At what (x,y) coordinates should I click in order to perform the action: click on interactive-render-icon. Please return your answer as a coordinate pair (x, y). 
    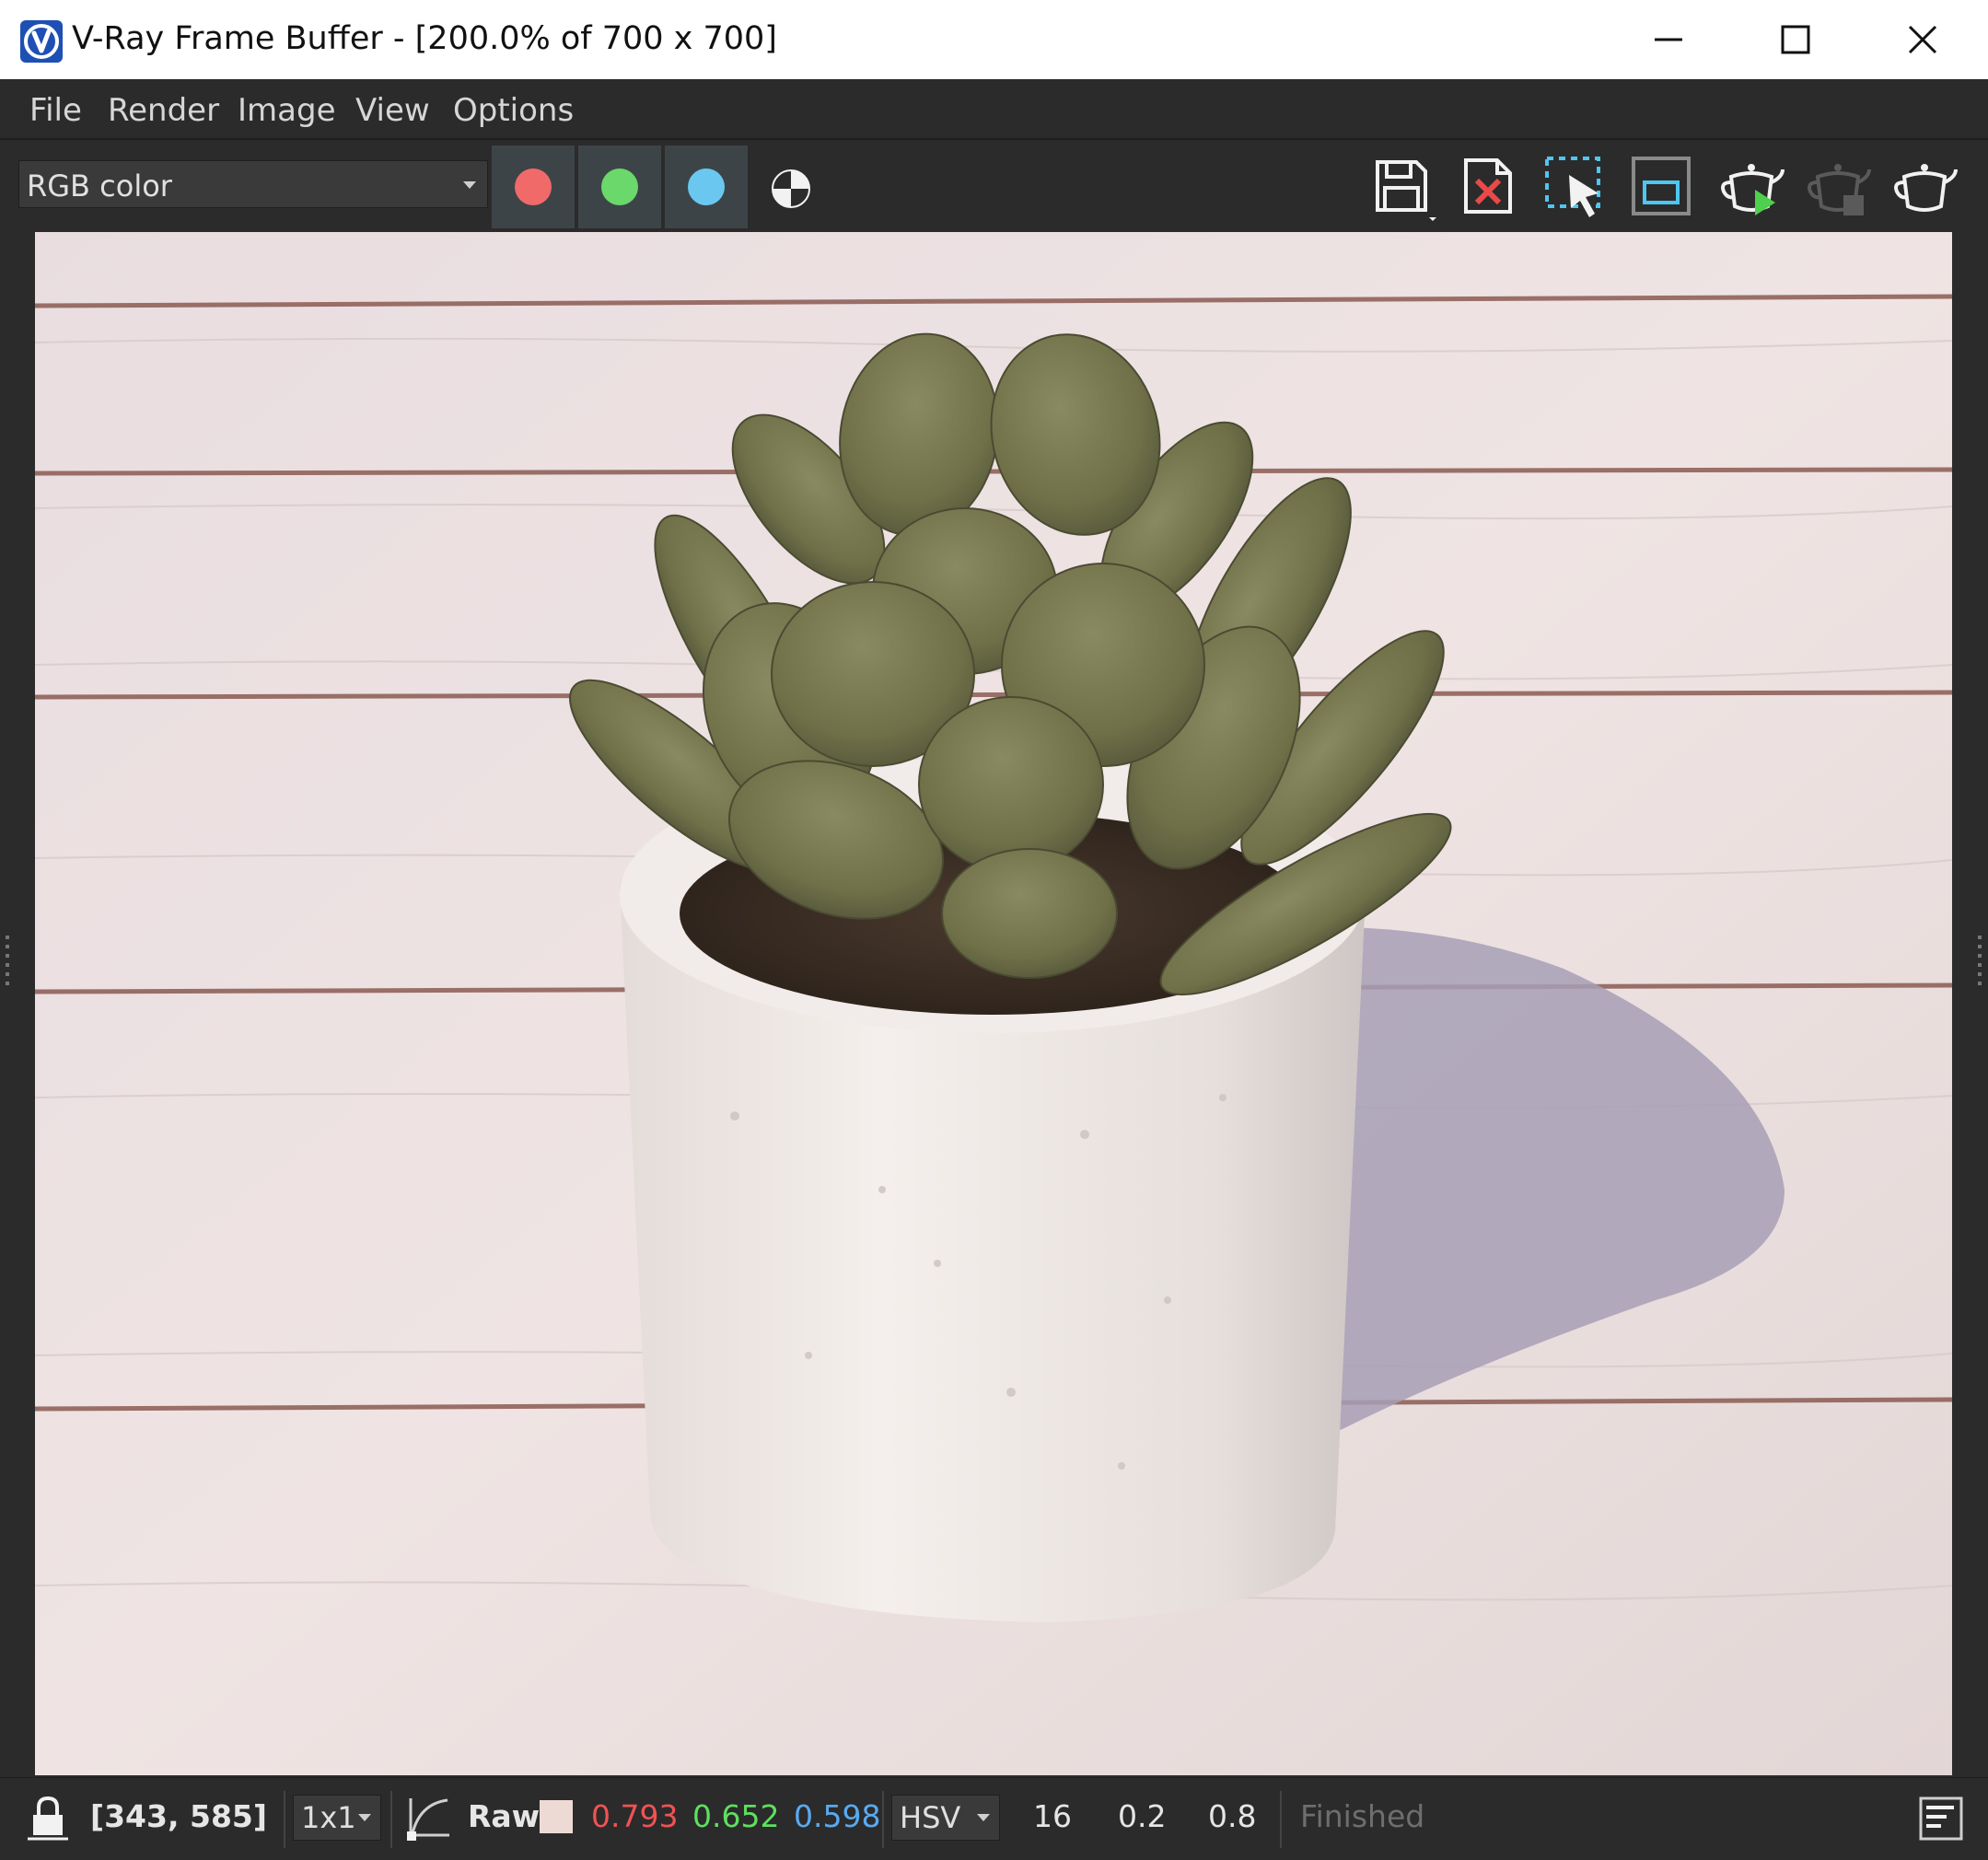
    Looking at the image, I should click on (1753, 189).